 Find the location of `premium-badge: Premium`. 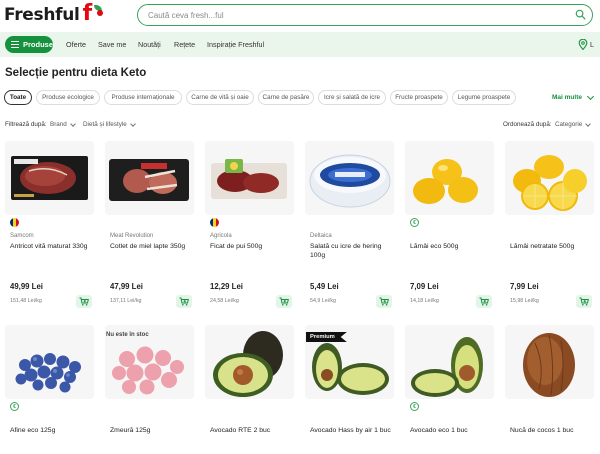

premium-badge: Premium is located at coordinates (326, 337).